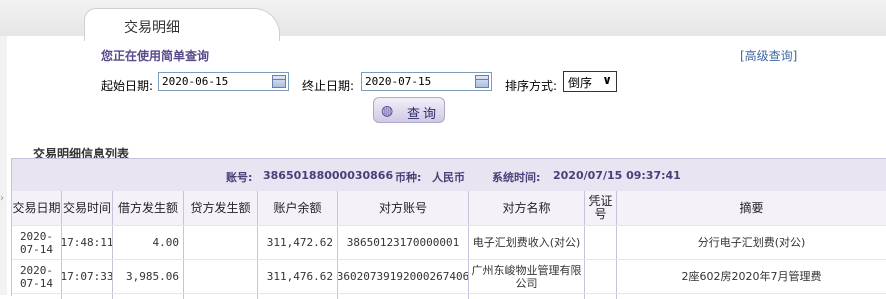 This screenshot has height=299, width=886. I want to click on advanced-query-link: [高级查询], so click(768, 55).